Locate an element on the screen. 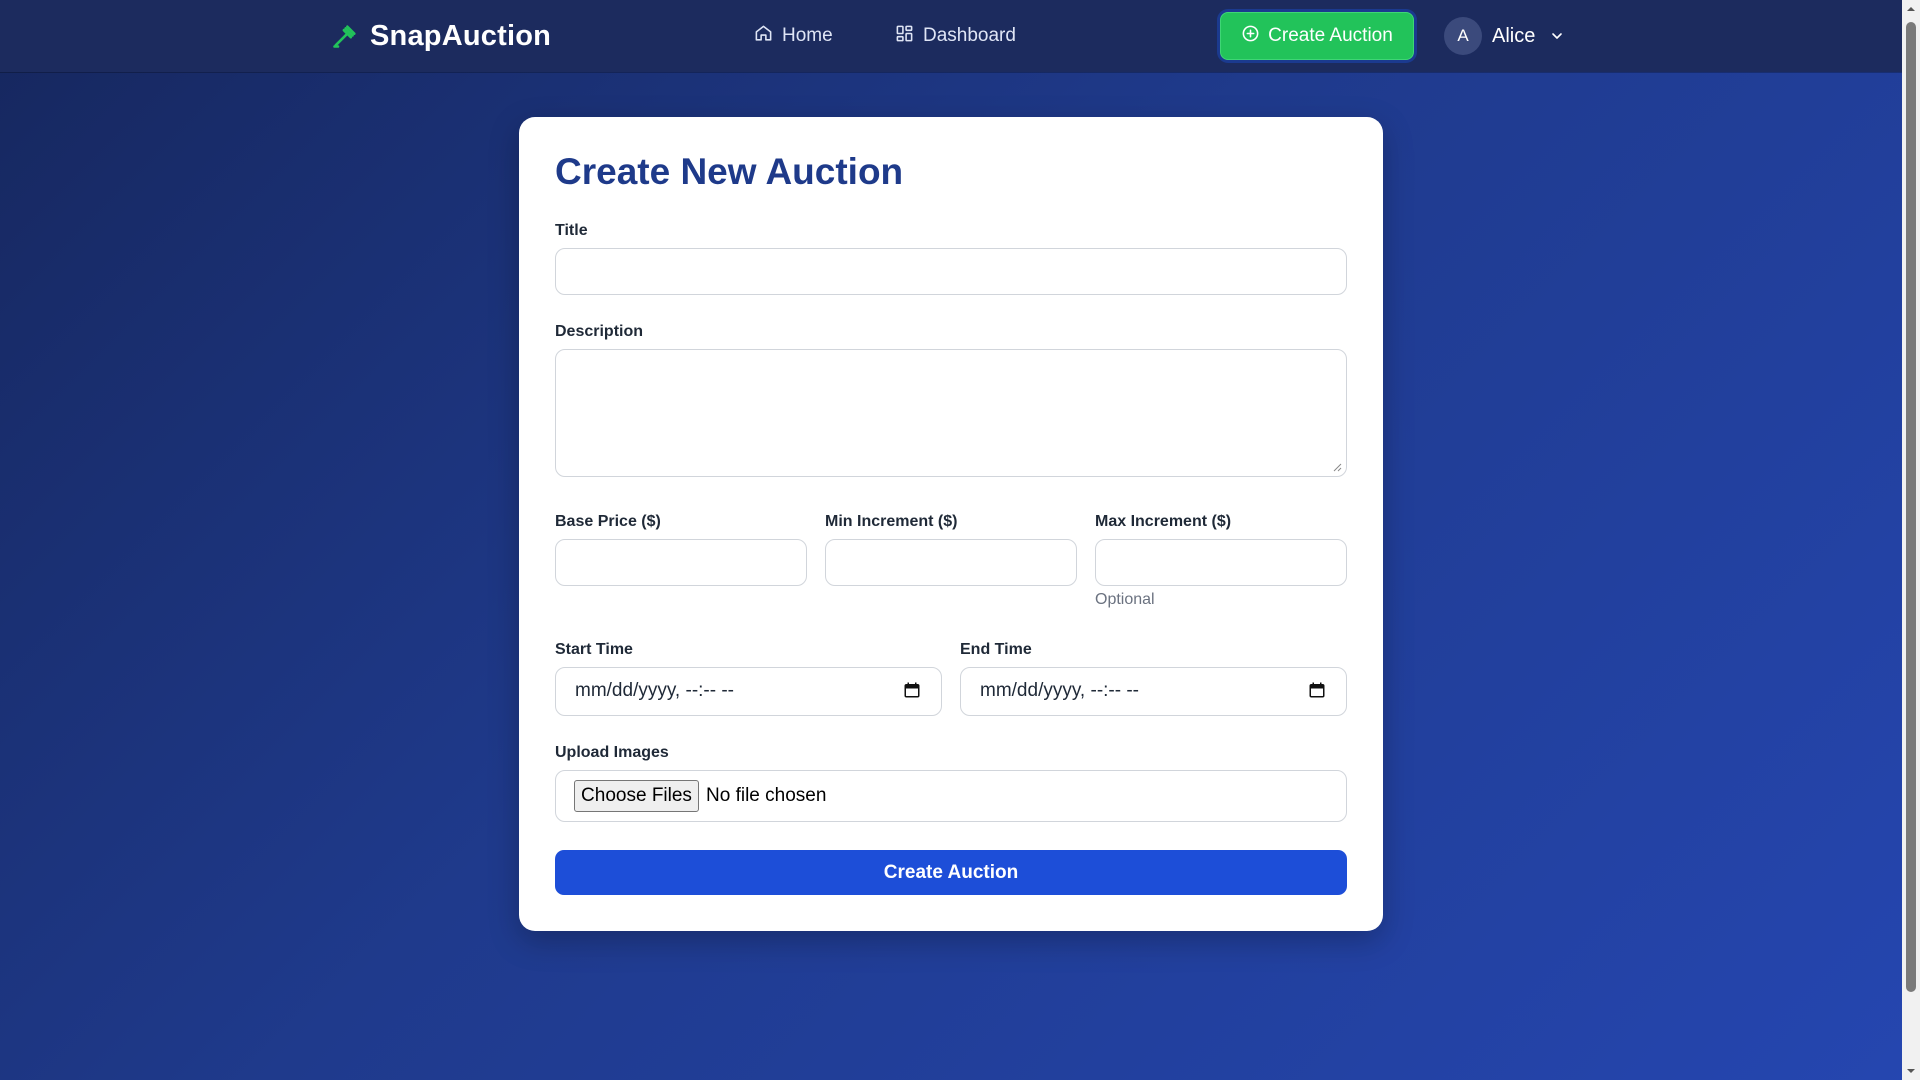  avatar: A is located at coordinates (1463, 36).